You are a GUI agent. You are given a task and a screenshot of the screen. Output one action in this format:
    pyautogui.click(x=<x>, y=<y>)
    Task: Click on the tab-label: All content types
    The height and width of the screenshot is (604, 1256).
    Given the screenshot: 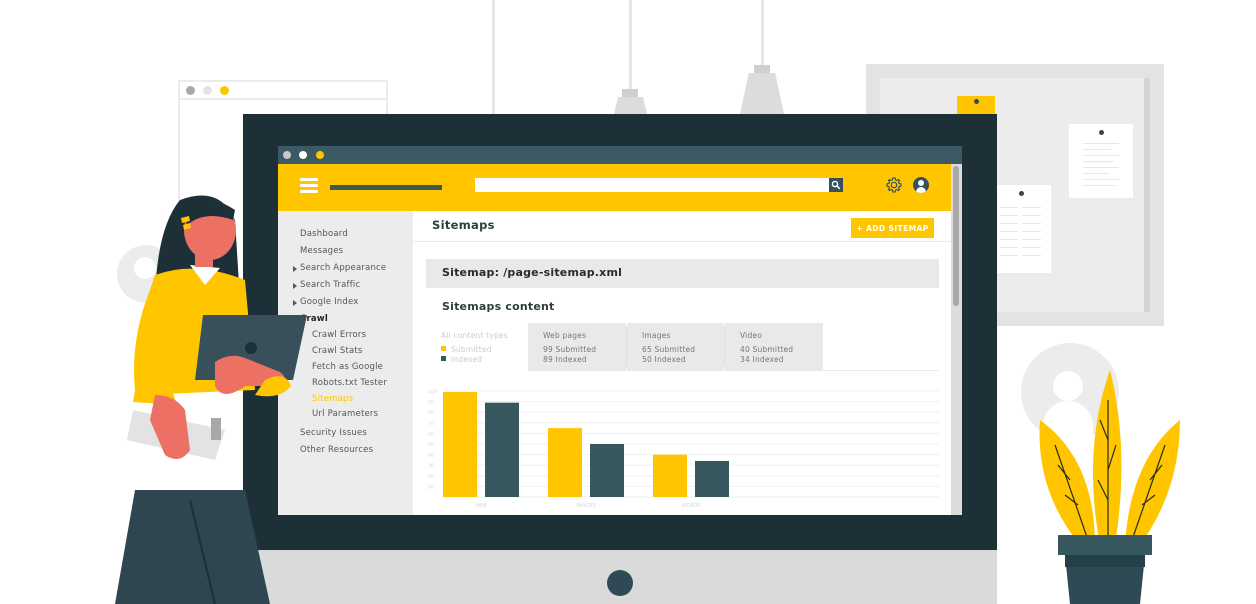 What is the action you would take?
    pyautogui.click(x=474, y=335)
    